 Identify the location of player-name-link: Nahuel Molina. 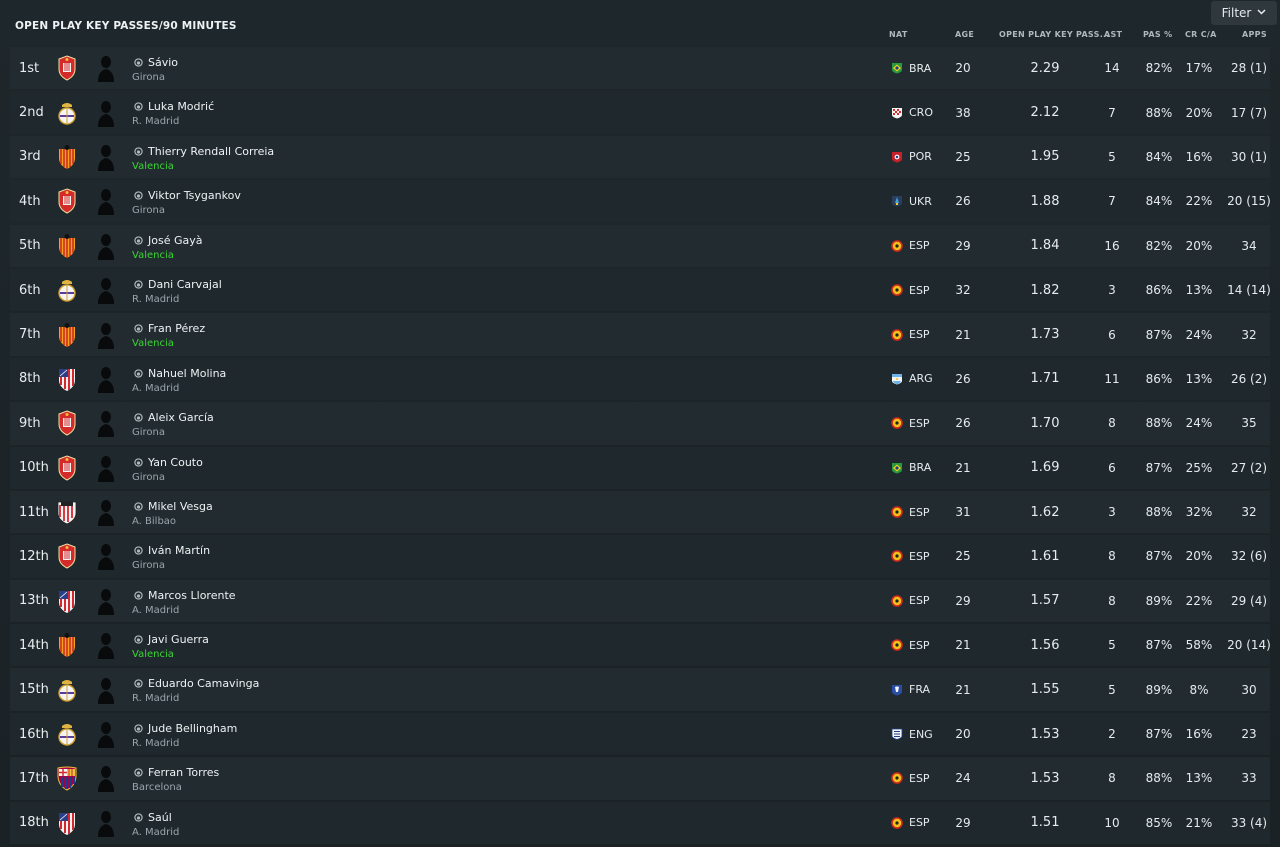
(180, 373).